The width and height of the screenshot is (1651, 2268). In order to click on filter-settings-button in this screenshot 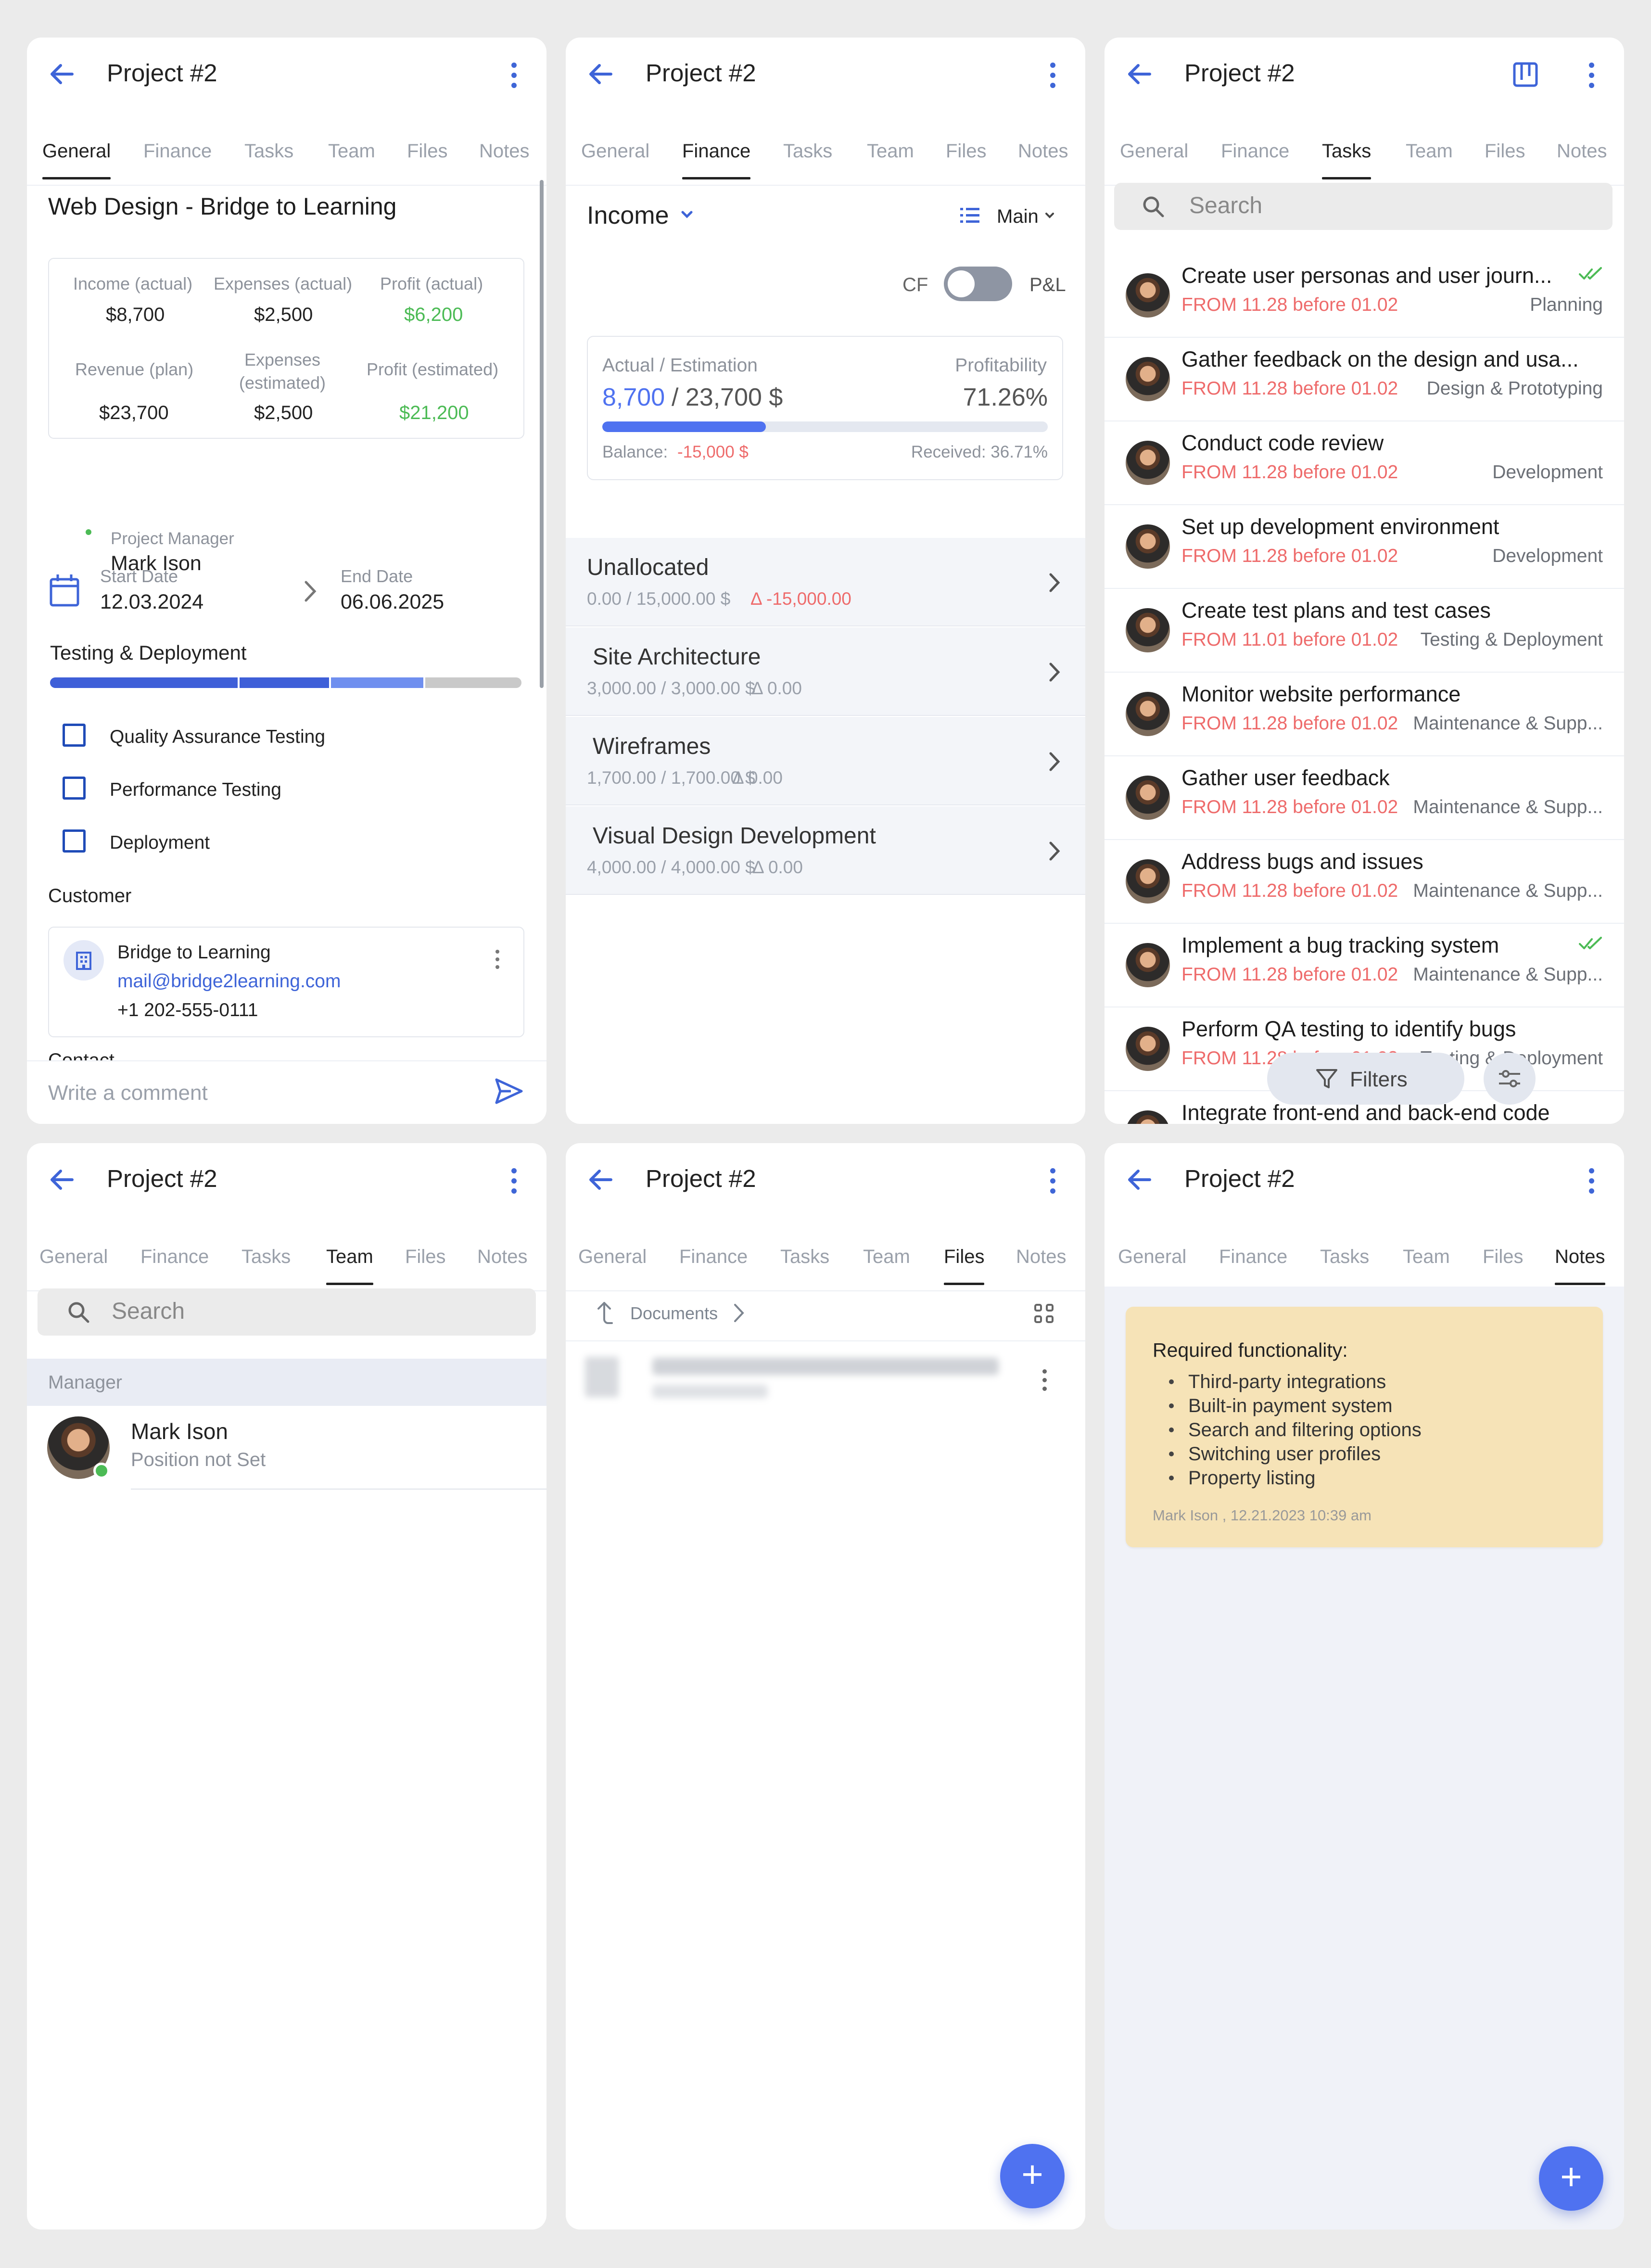, I will do `click(1510, 1079)`.